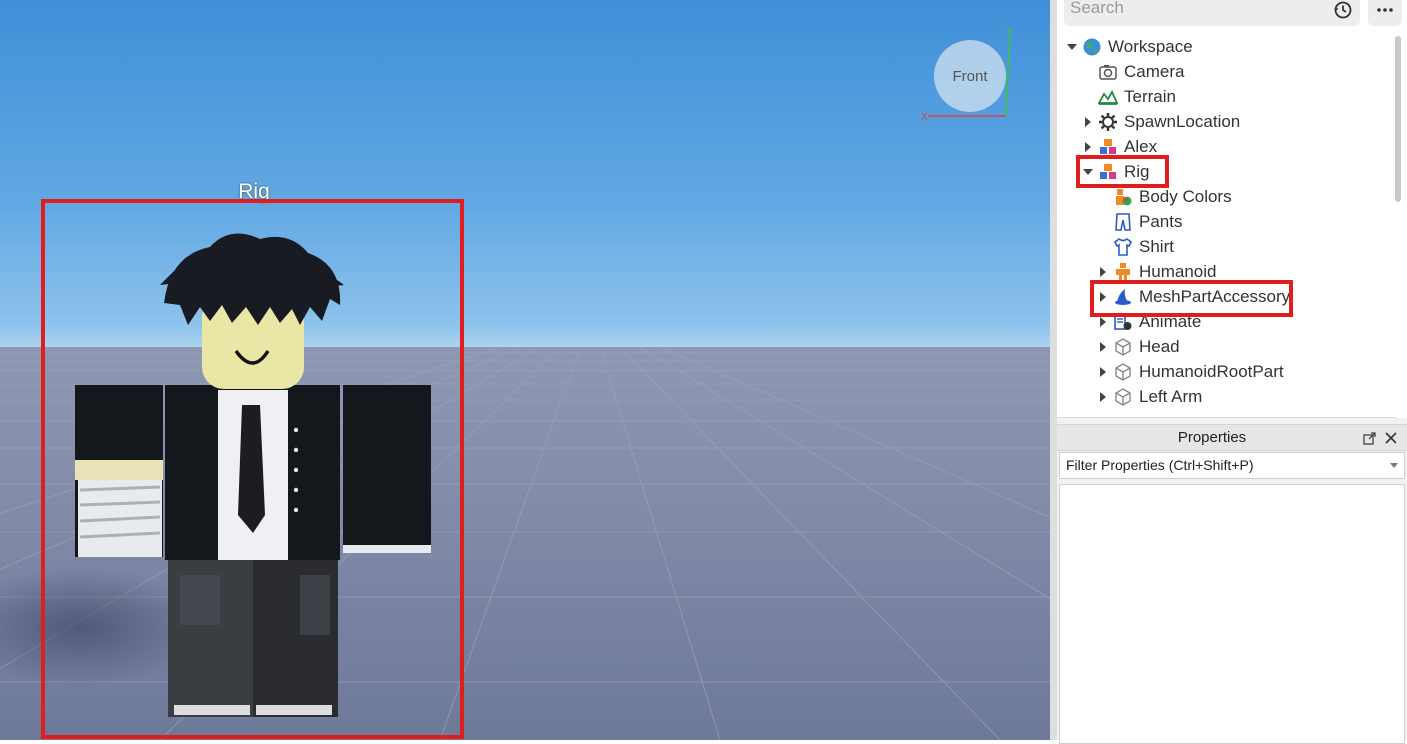  I want to click on pants-icon, so click(1123, 222).